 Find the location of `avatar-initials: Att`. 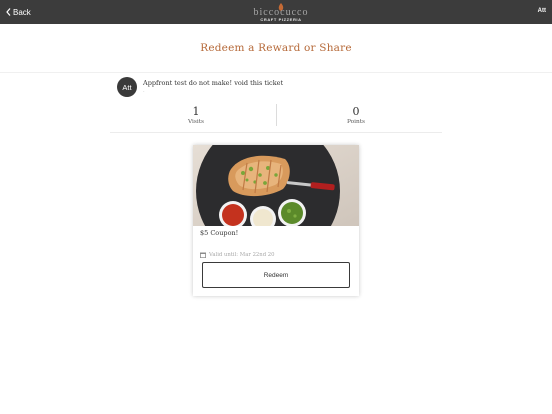

avatar-initials: Att is located at coordinates (127, 87).